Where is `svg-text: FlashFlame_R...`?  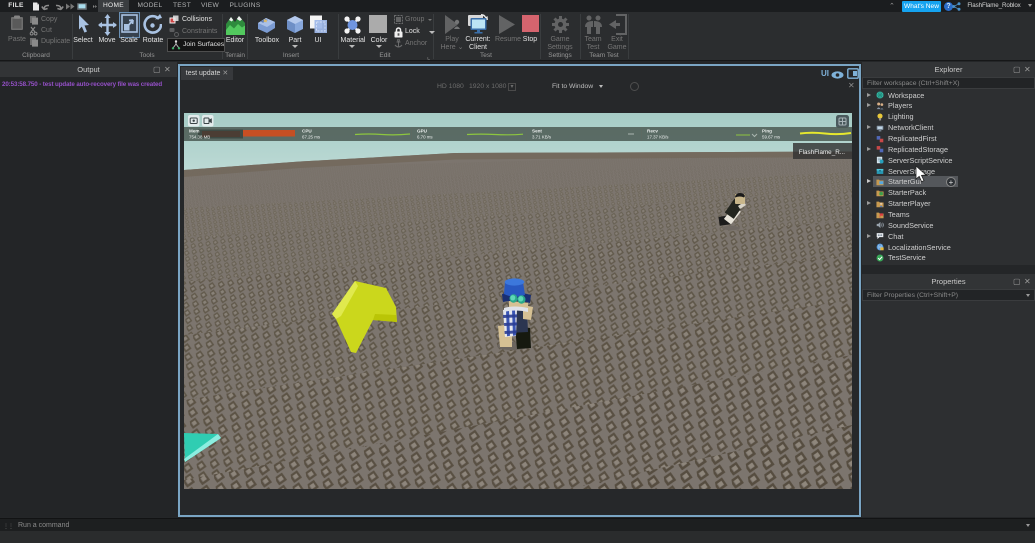
svg-text: FlashFlame_R... is located at coordinates (822, 152).